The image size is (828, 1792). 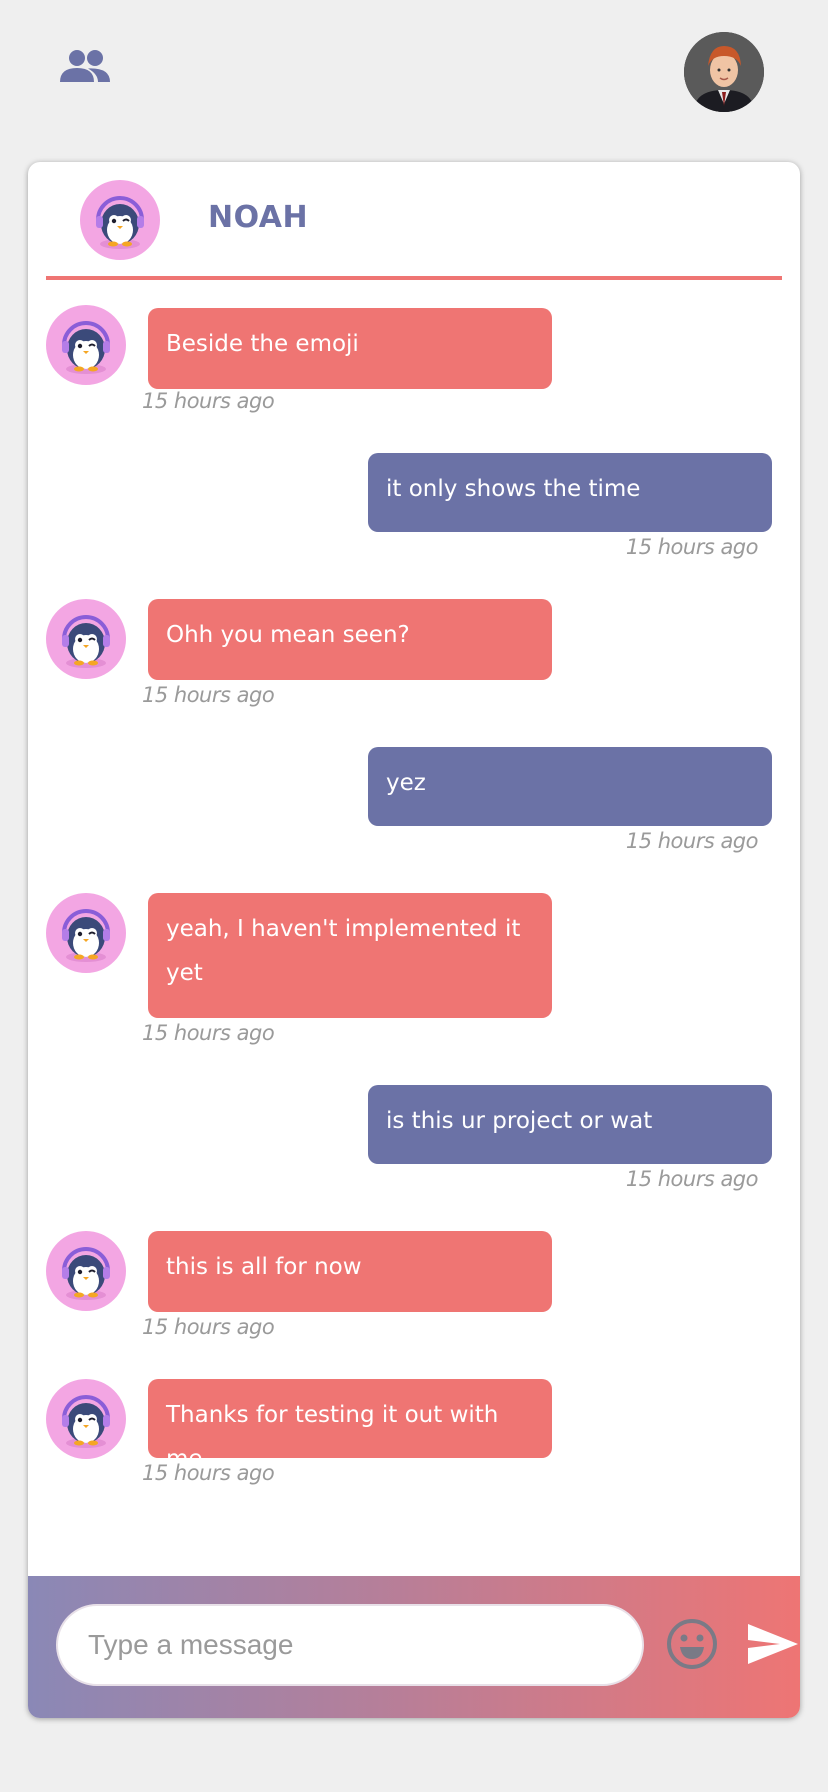 What do you see at coordinates (773, 1644) in the screenshot?
I see `send-icon` at bounding box center [773, 1644].